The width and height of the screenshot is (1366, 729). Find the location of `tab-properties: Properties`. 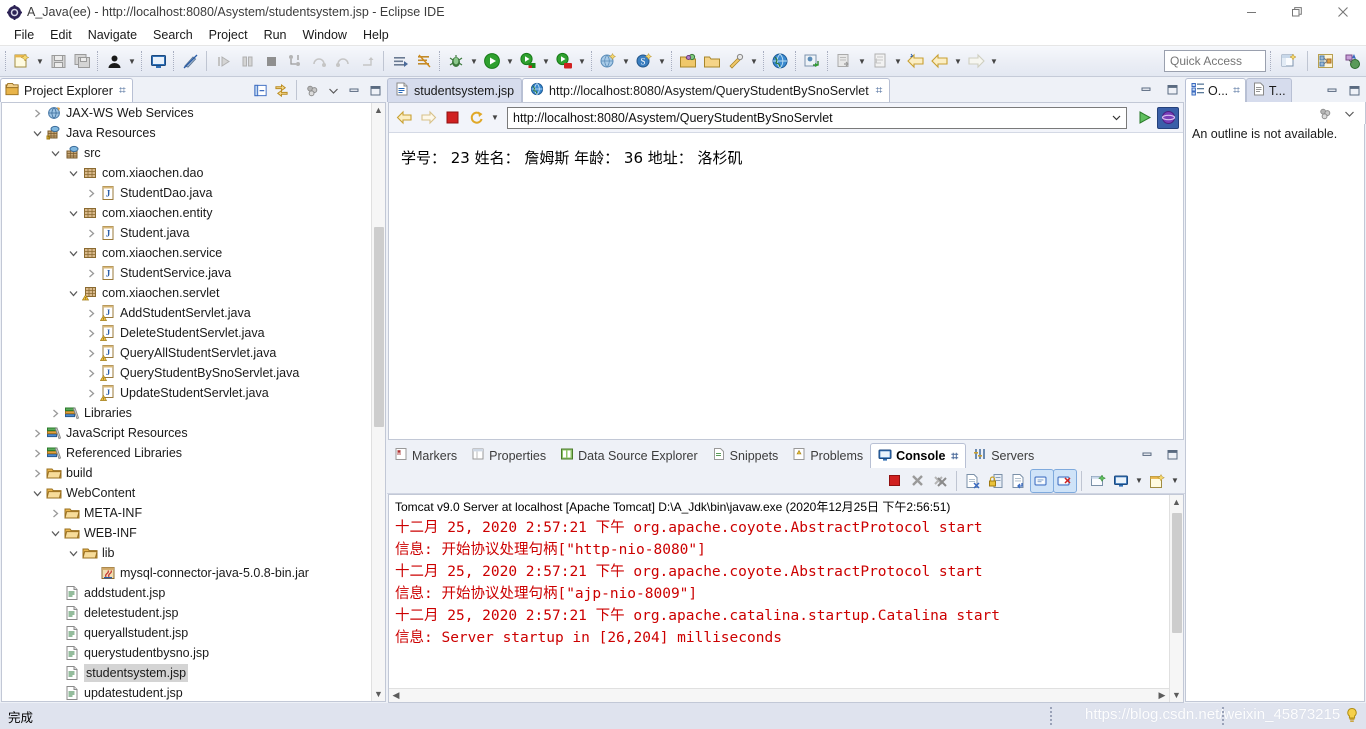

tab-properties: Properties is located at coordinates (508, 455).